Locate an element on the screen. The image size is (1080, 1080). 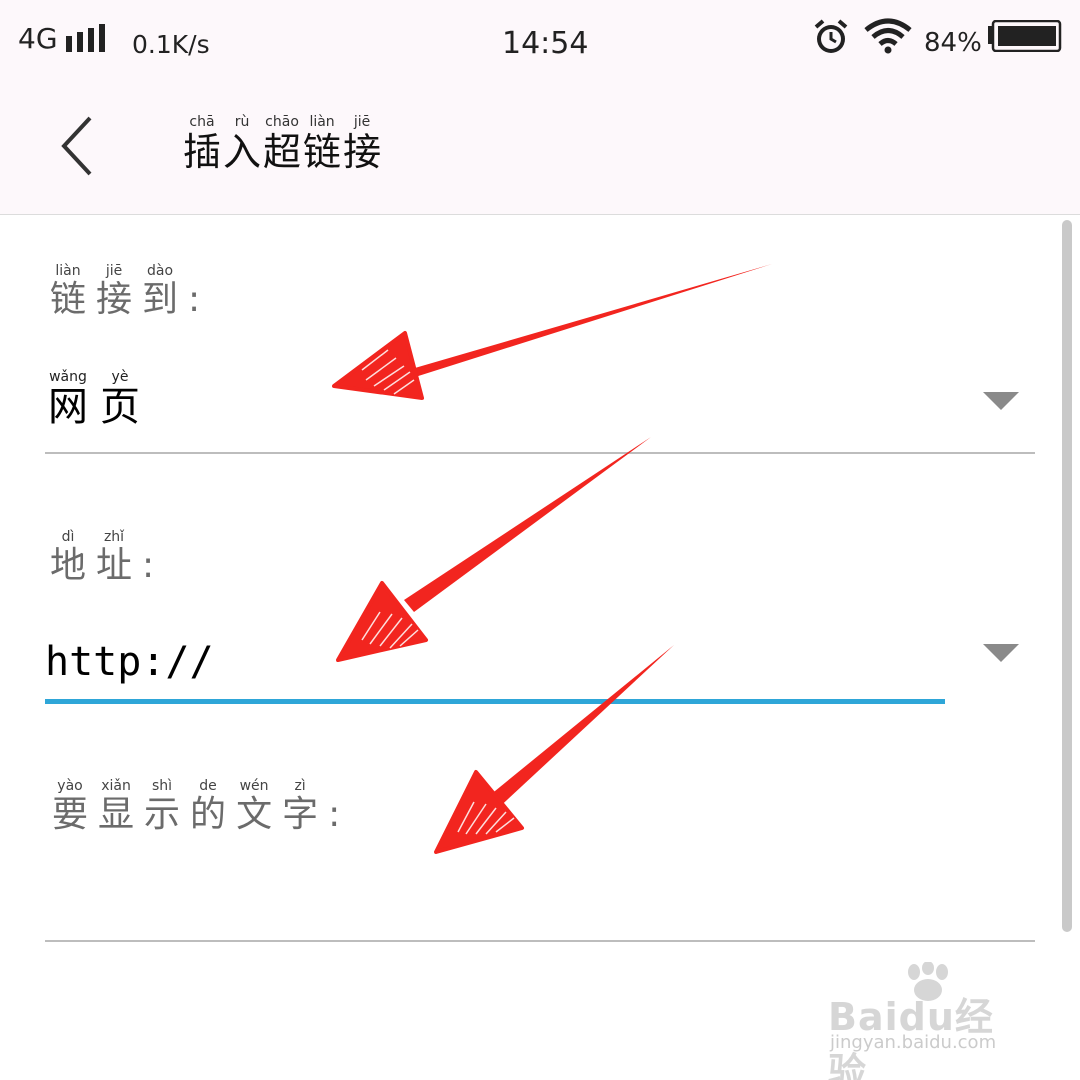
hanzi: 页 is located at coordinates (120, 407).